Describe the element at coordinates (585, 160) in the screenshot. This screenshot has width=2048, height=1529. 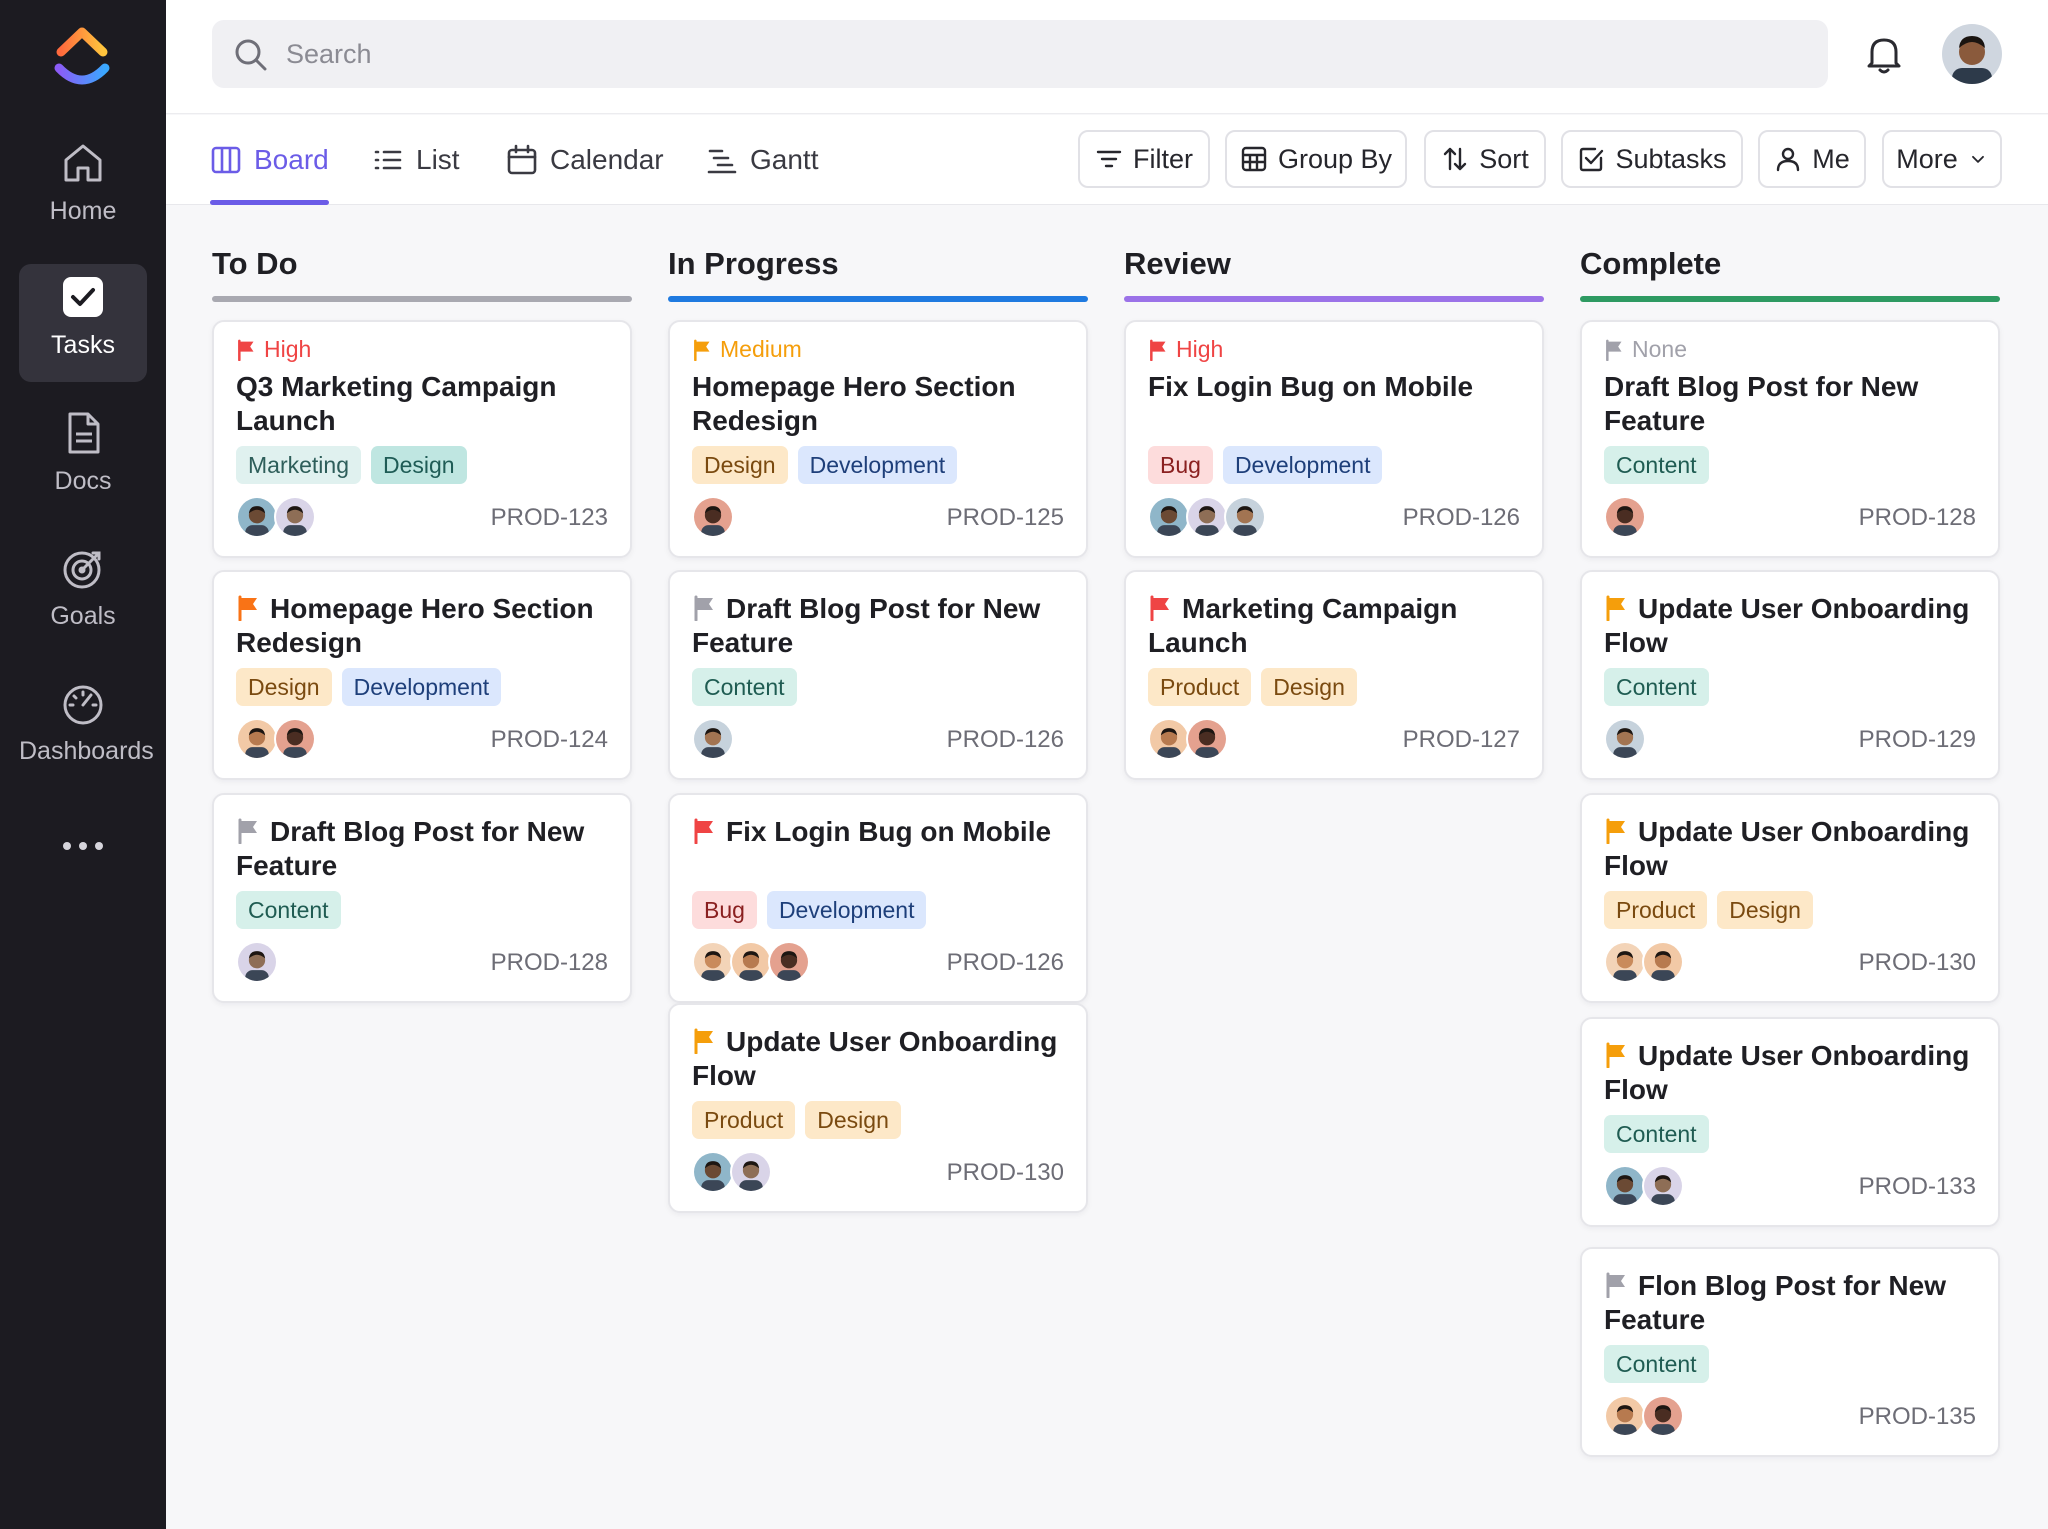
I see `tab-calendar: Calendar` at that location.